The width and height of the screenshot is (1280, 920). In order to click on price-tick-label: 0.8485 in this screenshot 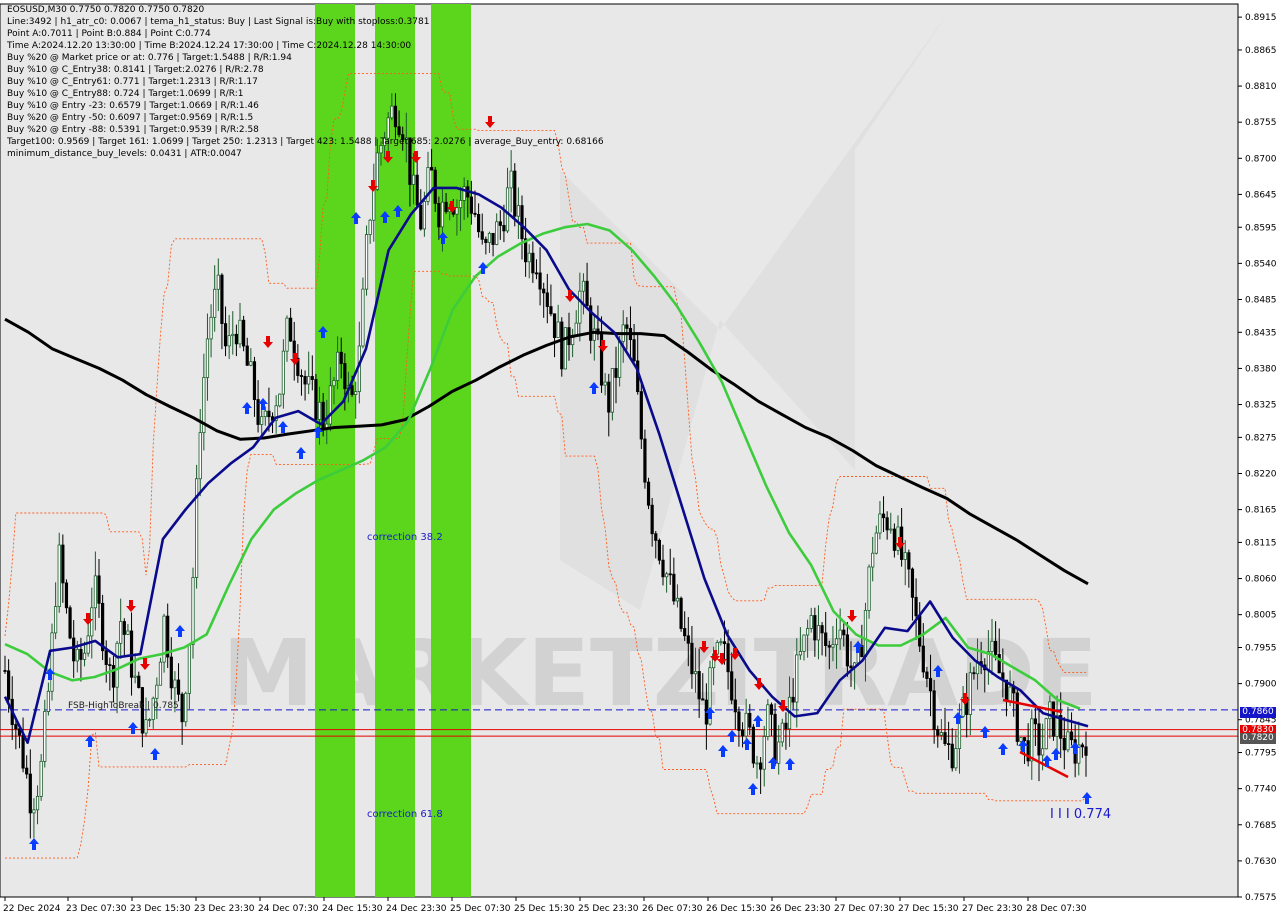, I will do `click(1261, 300)`.